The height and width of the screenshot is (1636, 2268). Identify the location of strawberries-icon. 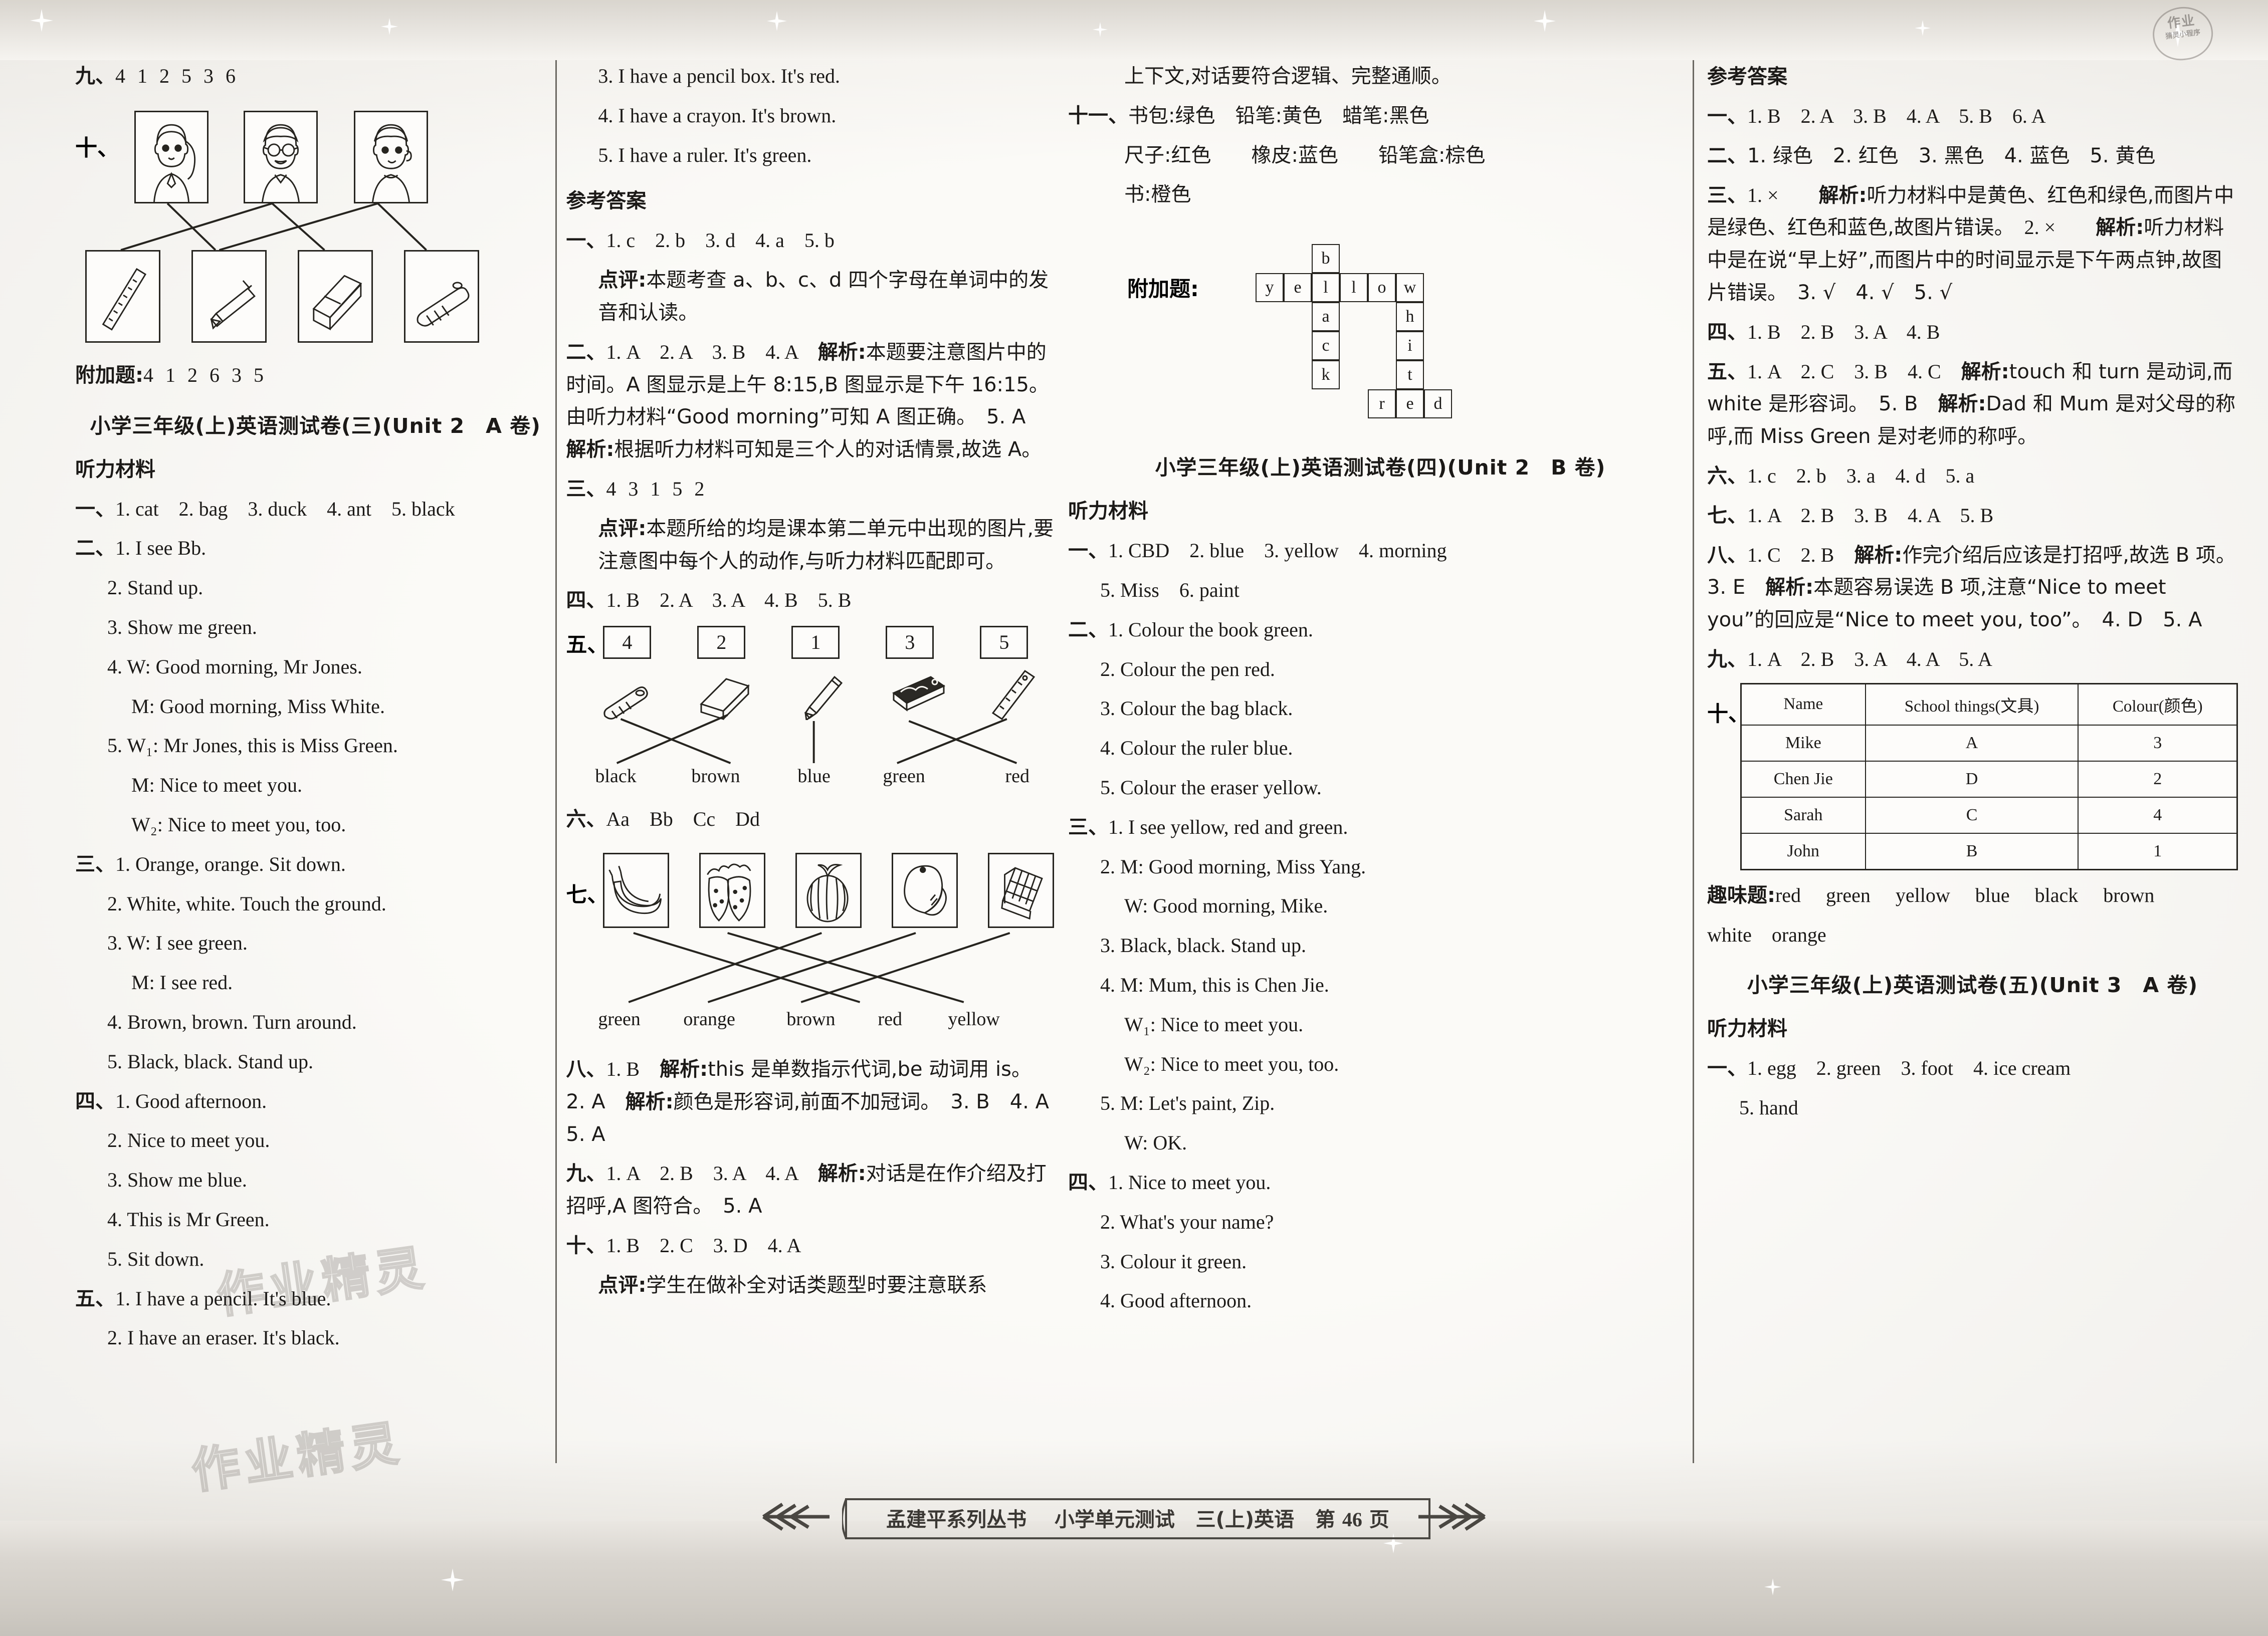
(732, 890).